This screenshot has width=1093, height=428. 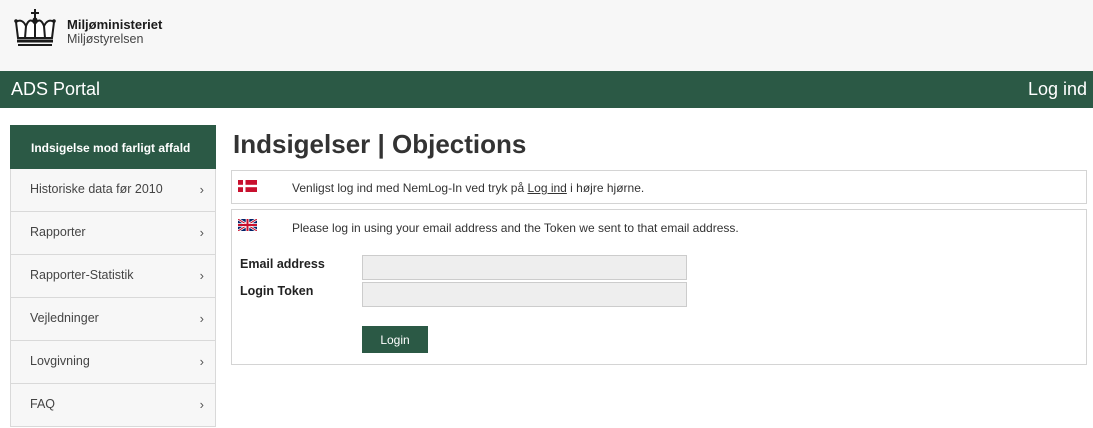 I want to click on sidebar-item-faq: FAQ ›, so click(x=113, y=405).